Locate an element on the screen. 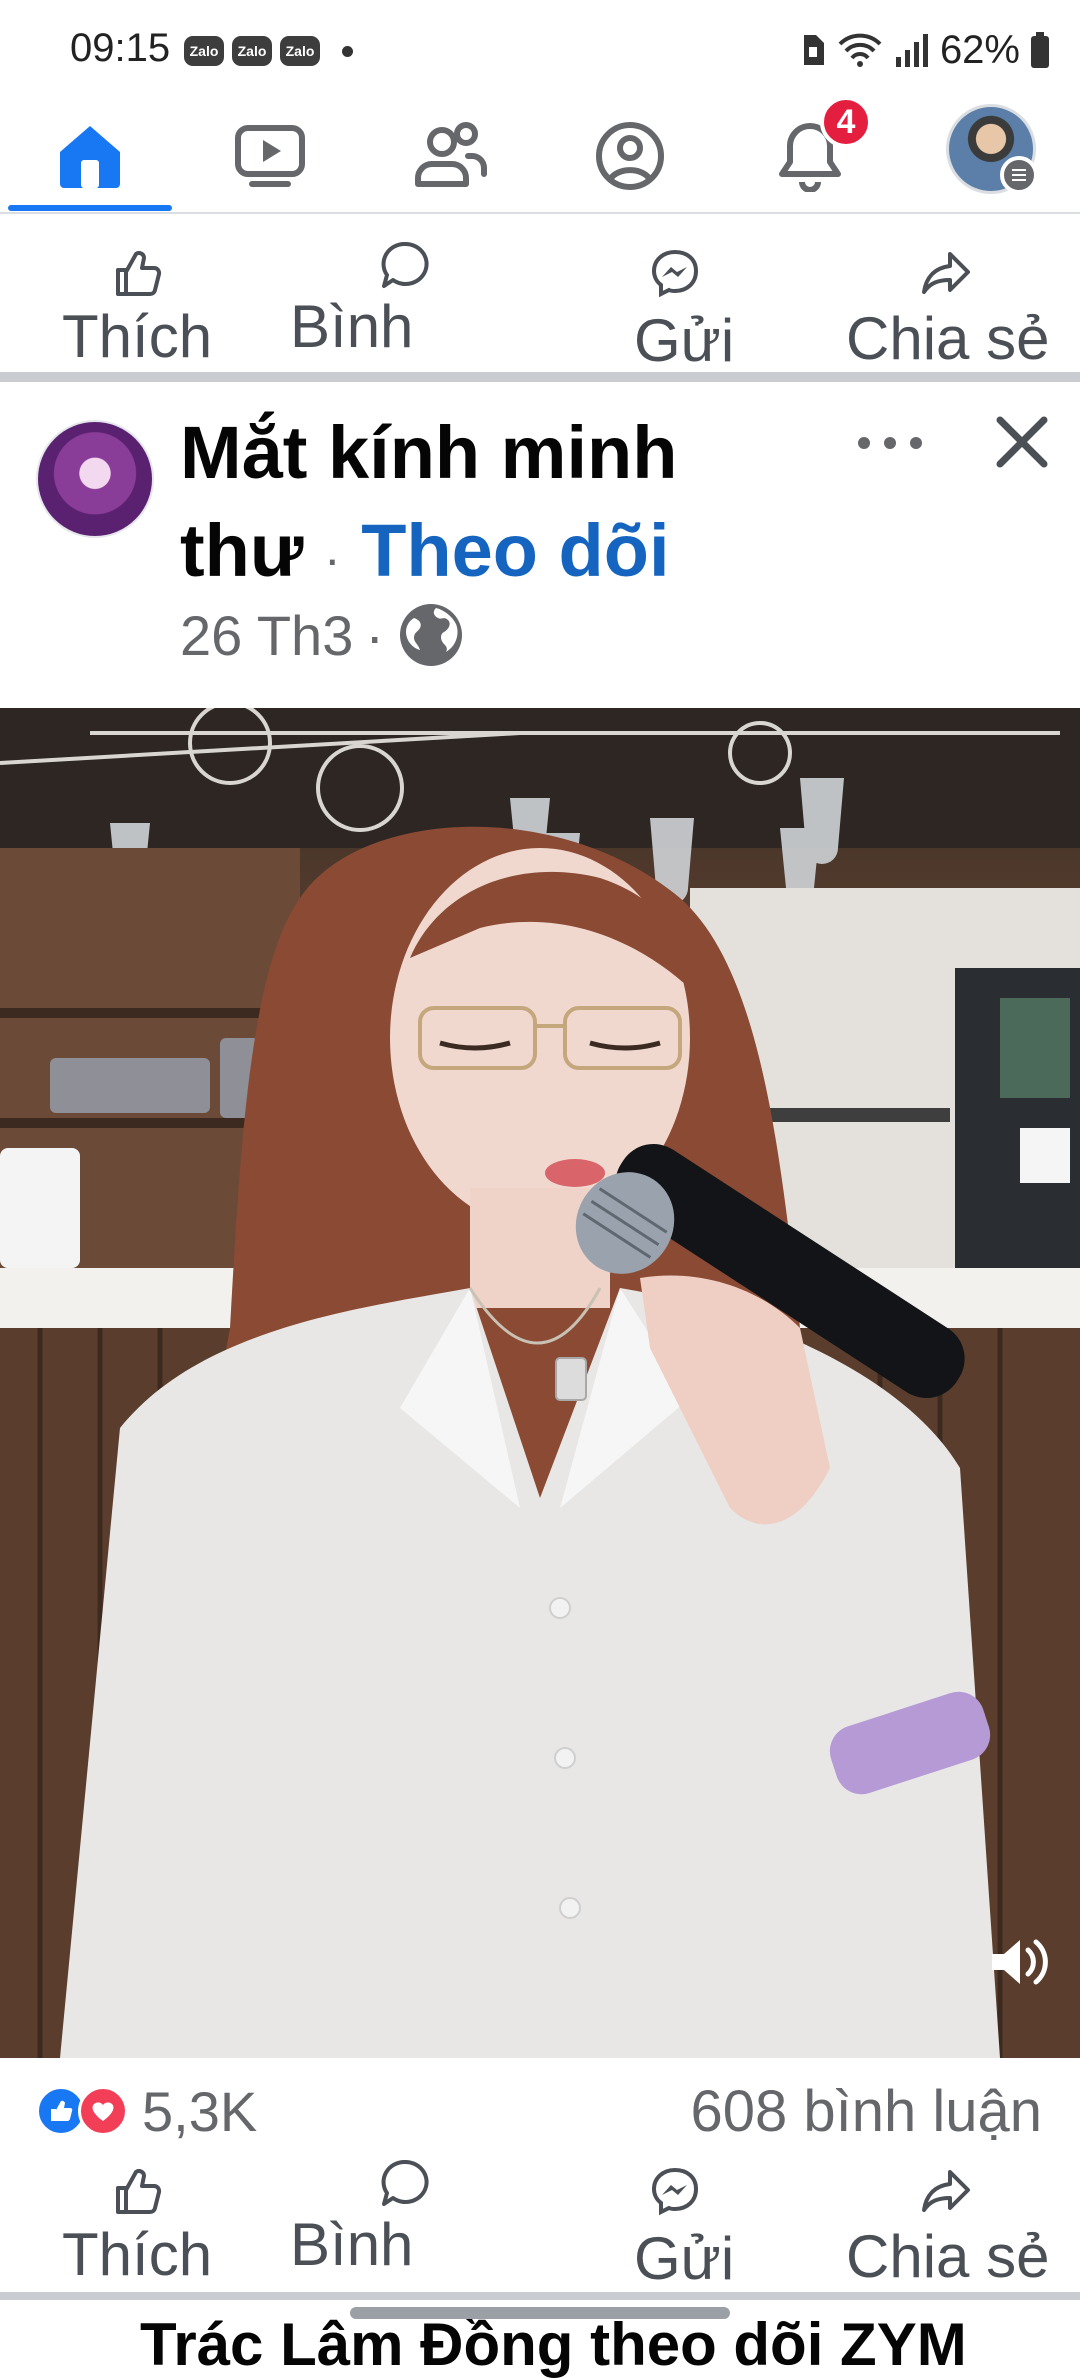 The height and width of the screenshot is (2379, 1080). wifi-icon is located at coordinates (860, 50).